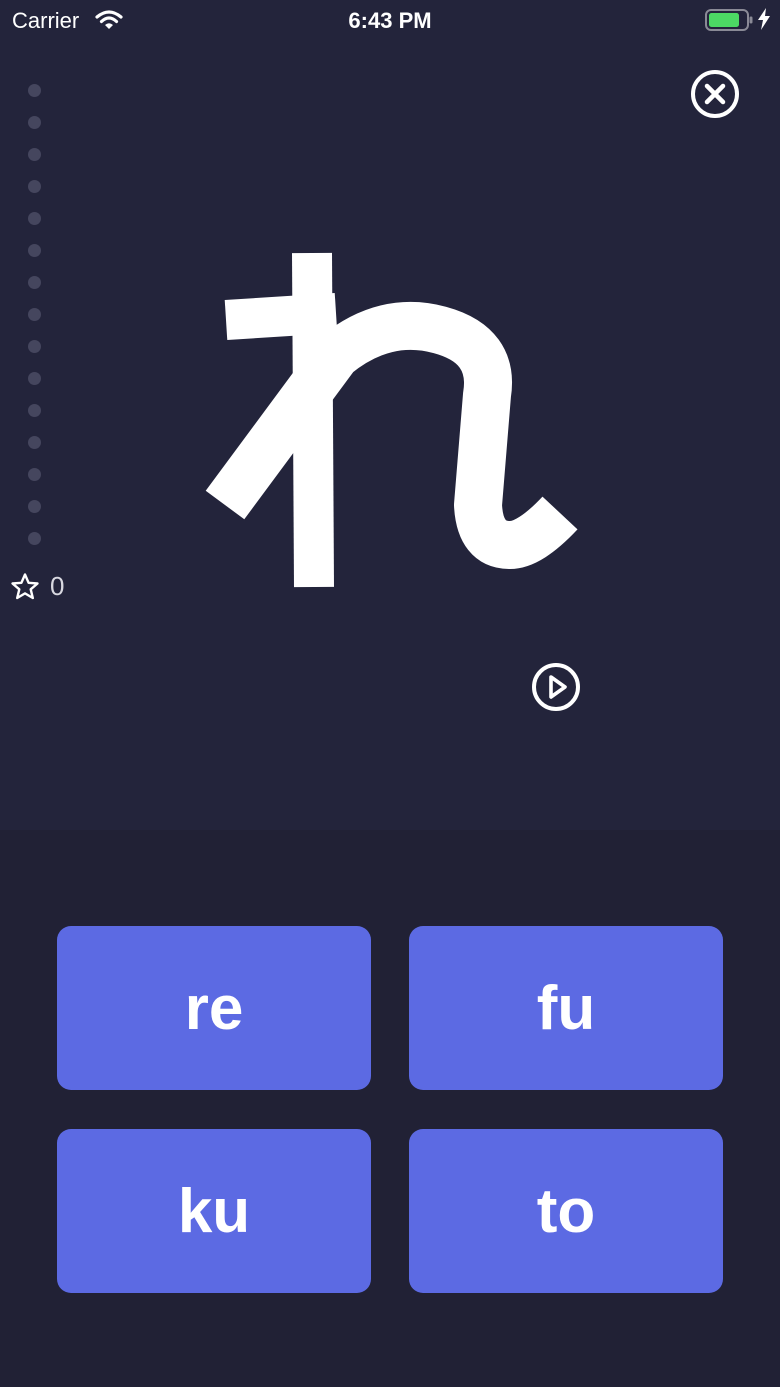  Describe the element at coordinates (764, 21) in the screenshot. I see `charging-bolt-icon` at that location.